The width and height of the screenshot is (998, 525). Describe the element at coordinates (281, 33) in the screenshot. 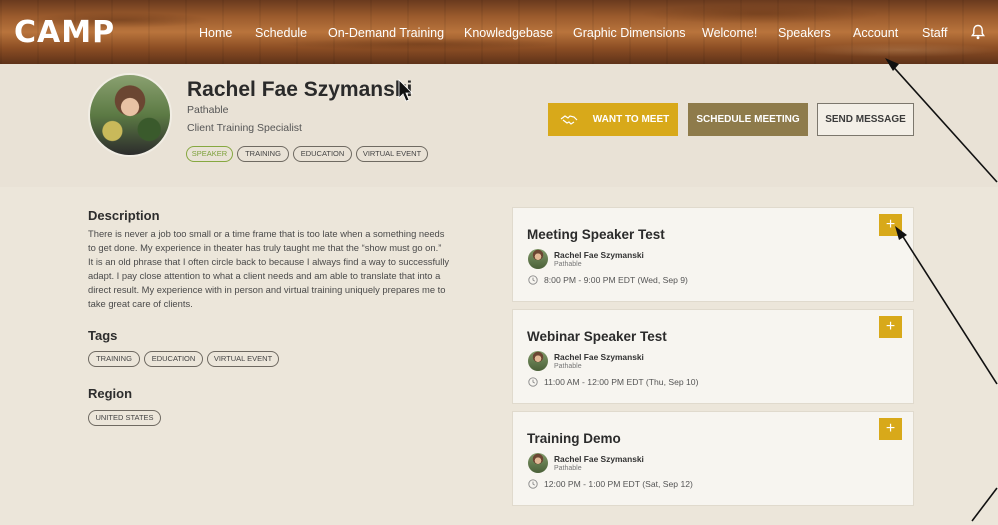

I see `nav-schedule: Schedule` at that location.